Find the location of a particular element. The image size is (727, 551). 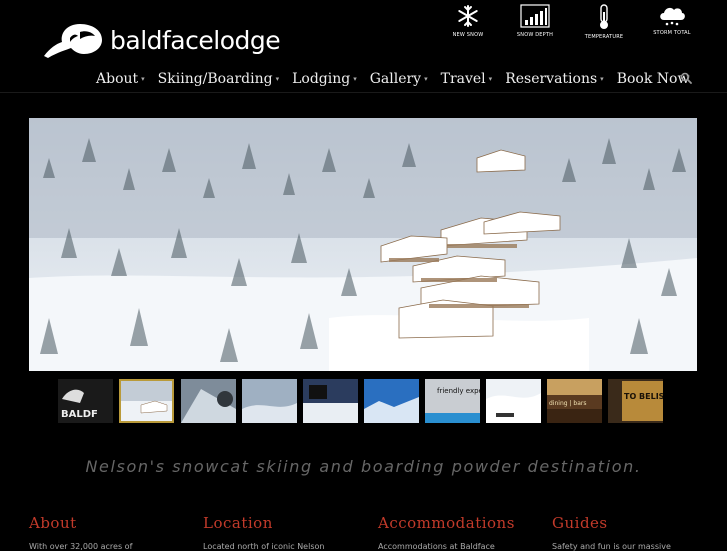

nav-reservations: Reservations ▾ is located at coordinates (554, 79).